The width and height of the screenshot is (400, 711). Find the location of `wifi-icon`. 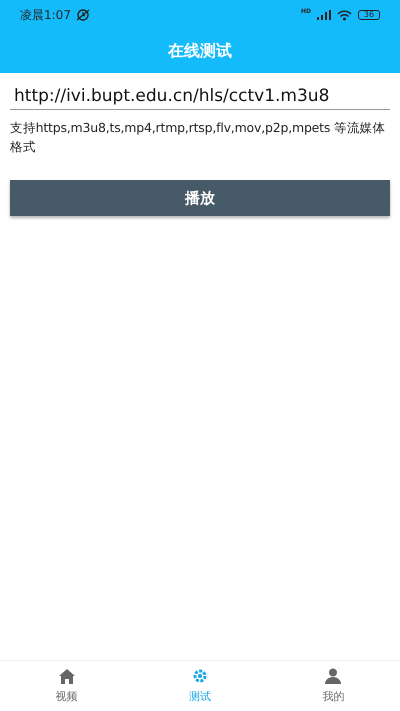

wifi-icon is located at coordinates (344, 15).